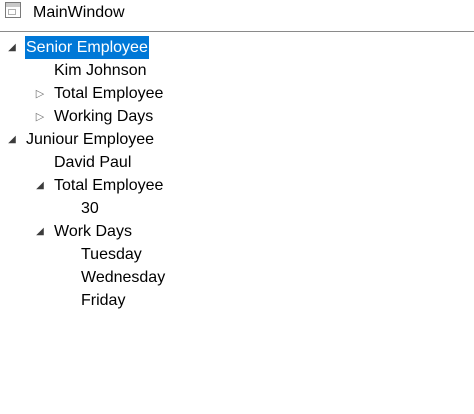  What do you see at coordinates (237, 254) in the screenshot?
I see `tree-item-tuesday: Tuesday` at bounding box center [237, 254].